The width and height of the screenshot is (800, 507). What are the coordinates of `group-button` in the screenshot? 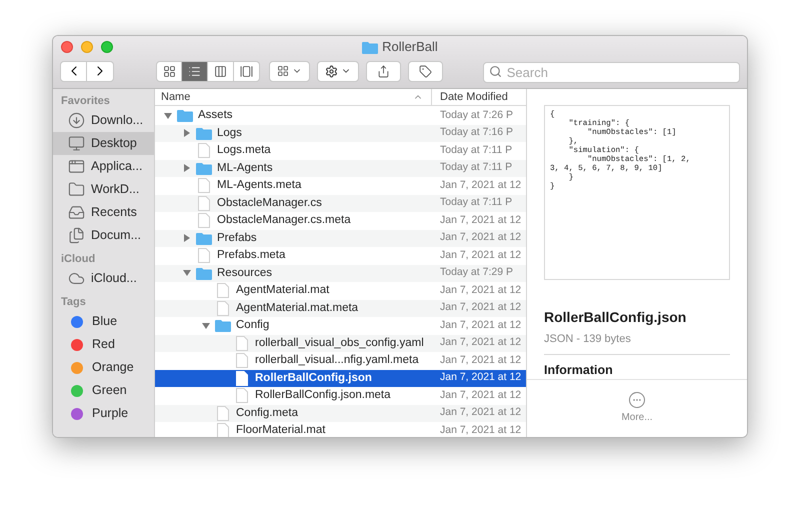 It's located at (289, 71).